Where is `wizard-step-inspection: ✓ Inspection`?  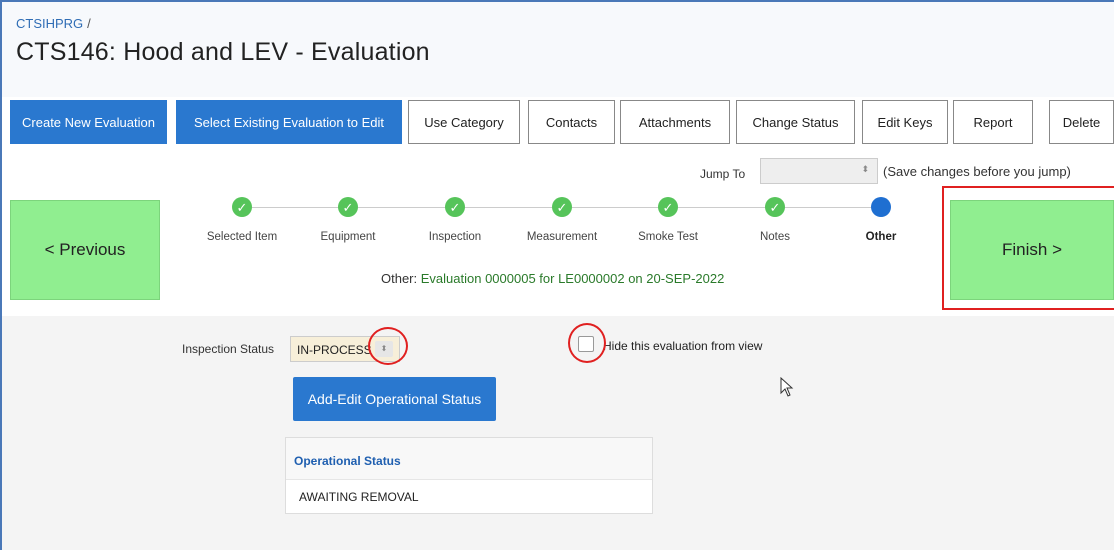
wizard-step-inspection: ✓ Inspection is located at coordinates (455, 220).